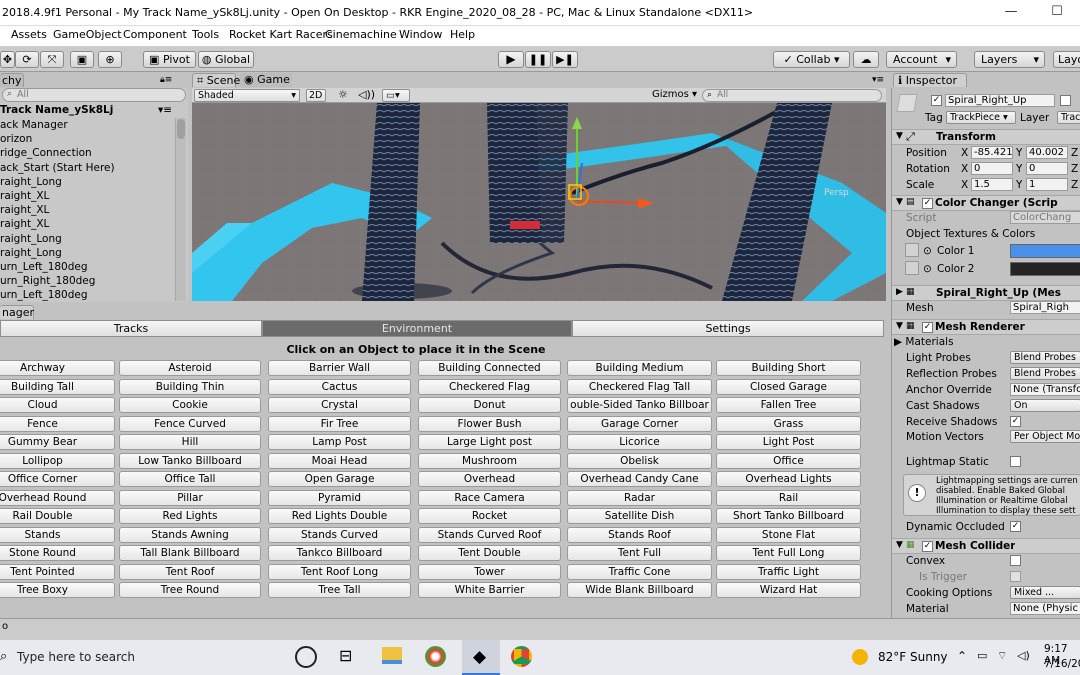 The height and width of the screenshot is (675, 1080). What do you see at coordinates (489, 571) in the screenshot?
I see `object-button: Tower` at bounding box center [489, 571].